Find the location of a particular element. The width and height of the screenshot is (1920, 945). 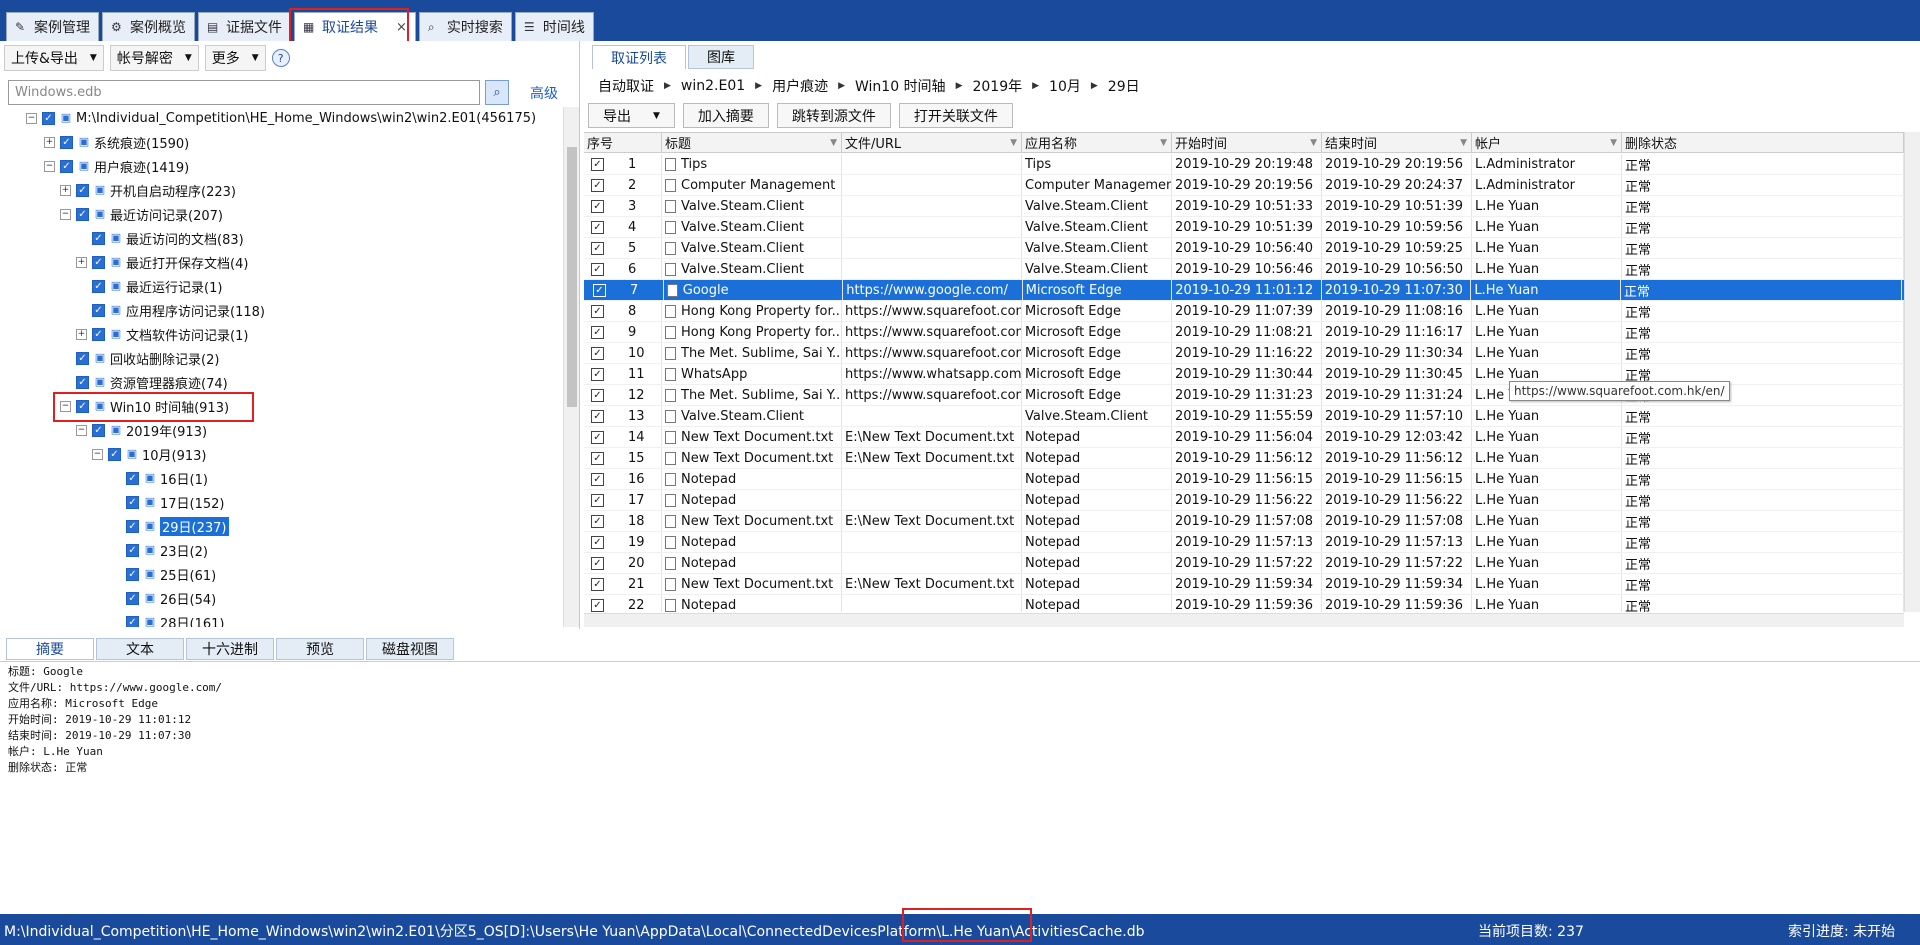

tab-3: ▦ 取证结果 × is located at coordinates (355, 26).